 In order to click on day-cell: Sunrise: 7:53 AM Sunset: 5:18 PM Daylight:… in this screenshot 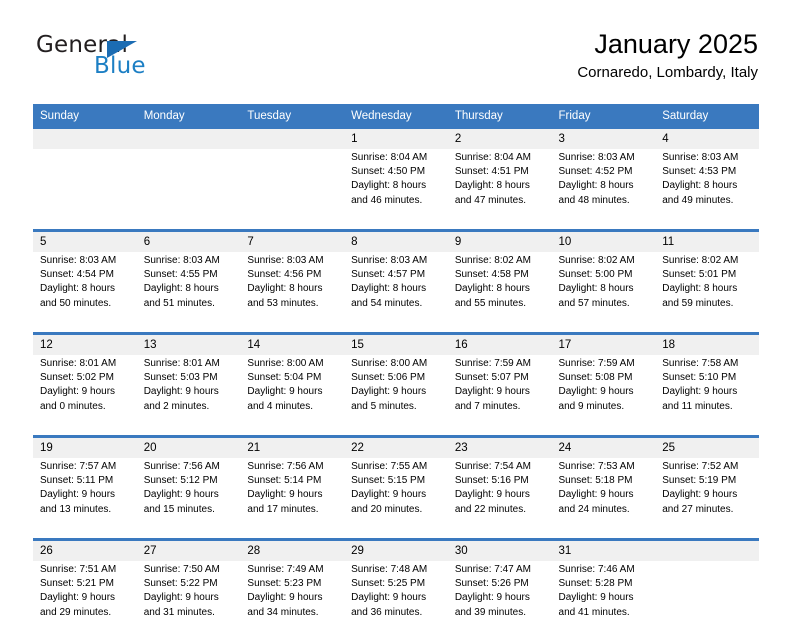, I will do `click(603, 499)`.